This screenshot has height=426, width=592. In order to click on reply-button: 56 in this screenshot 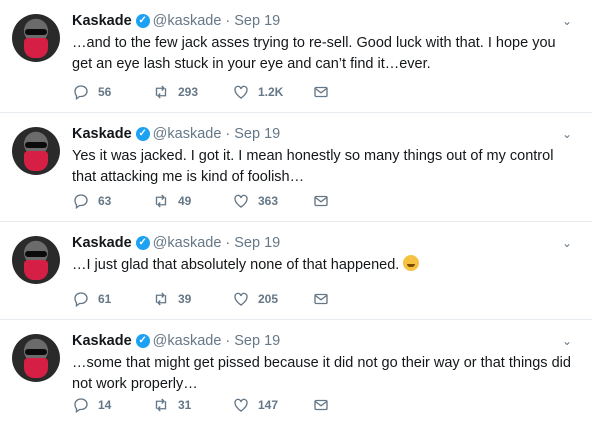, I will do `click(112, 92)`.